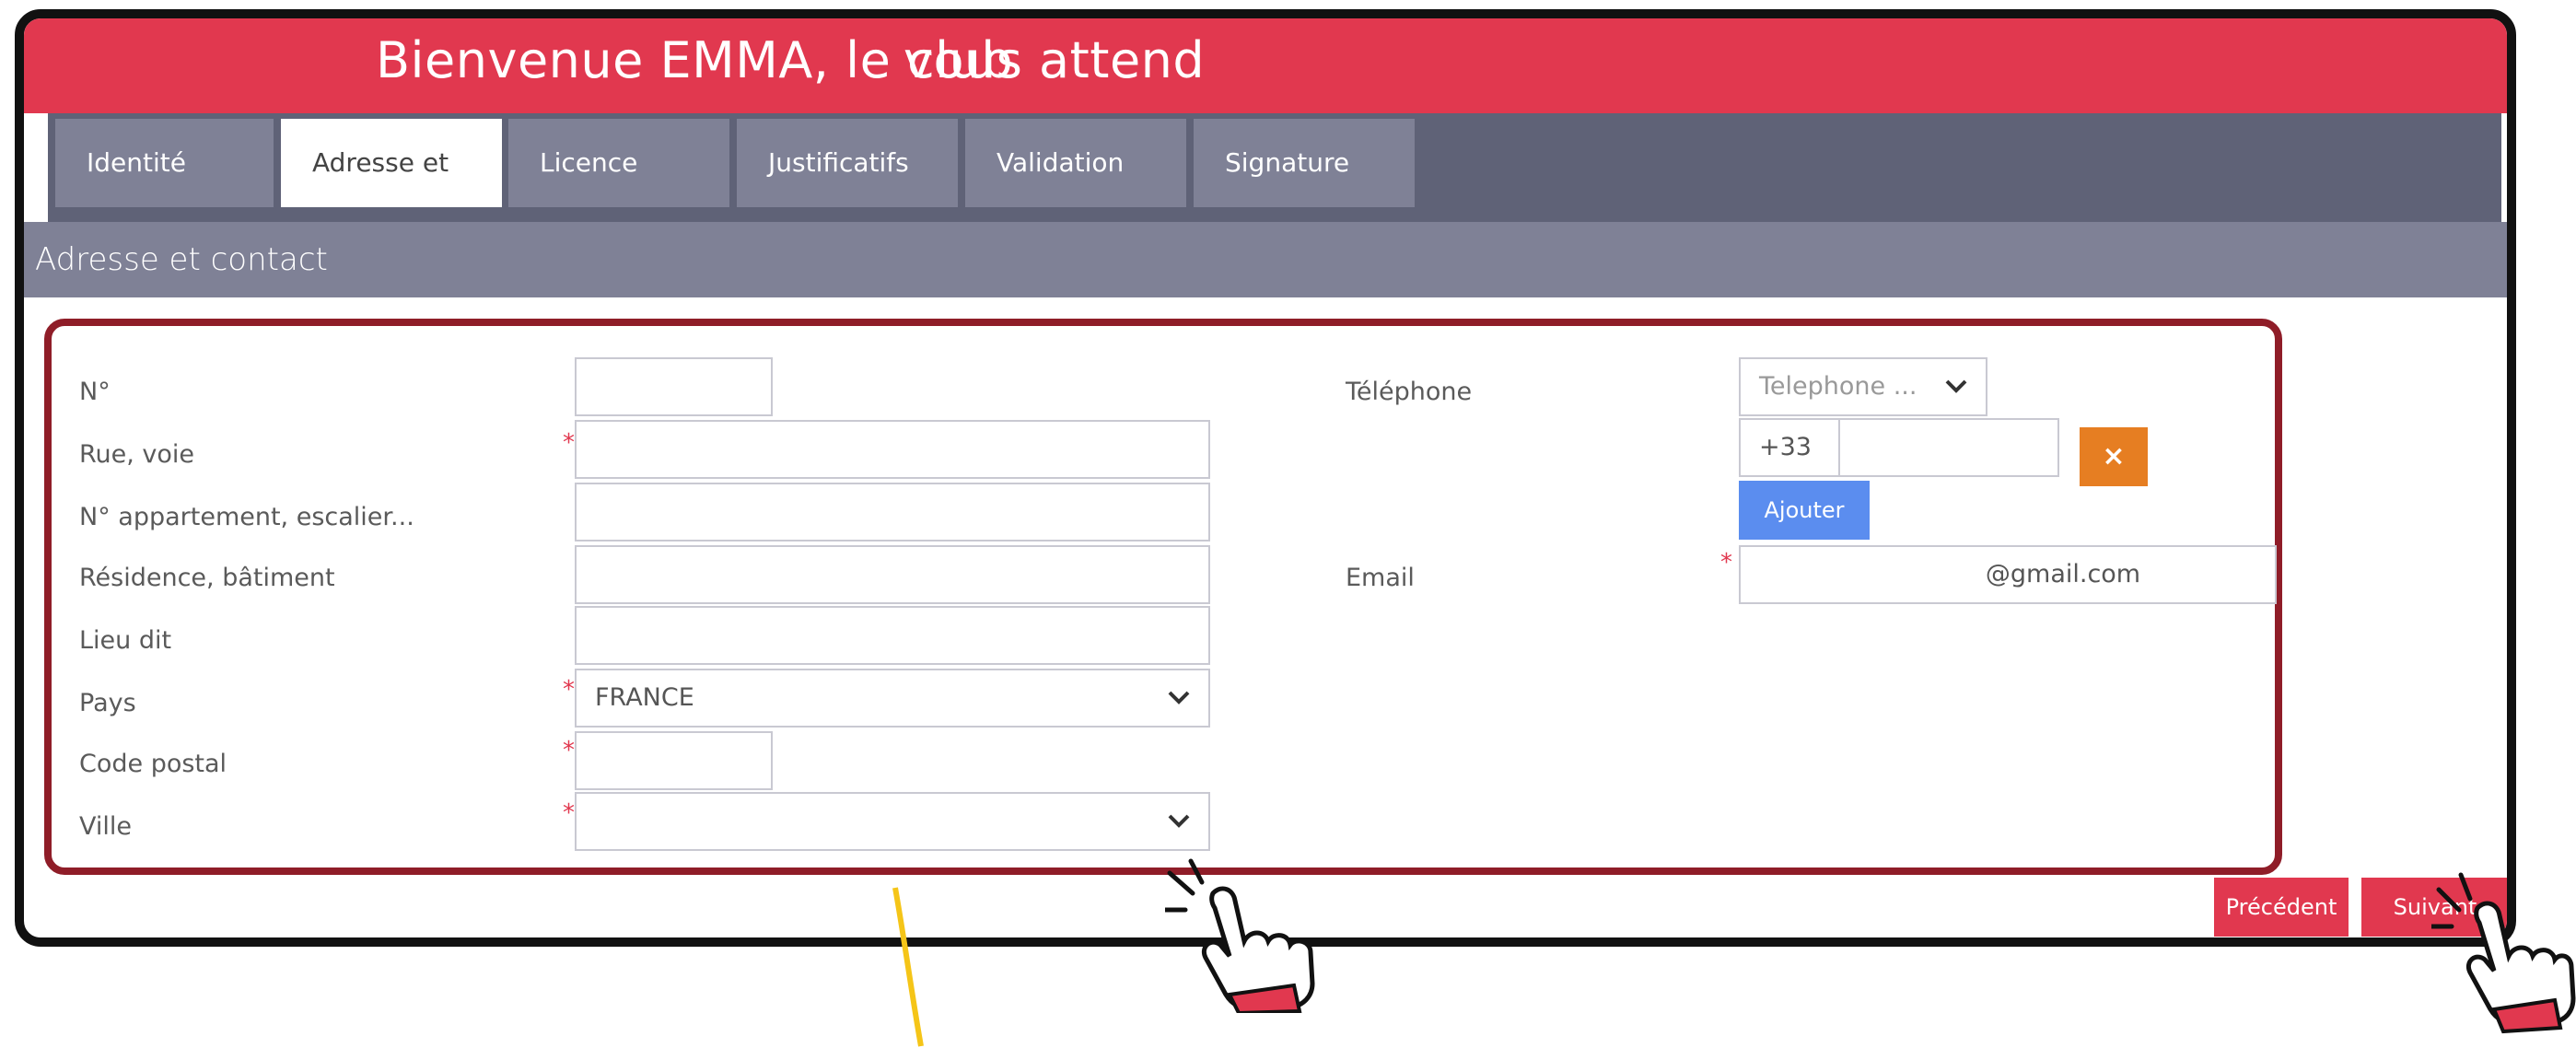 The image size is (2576, 1048). Describe the element at coordinates (391, 192) in the screenshot. I see `tab-adresse-contact: Adresse et contact` at that location.